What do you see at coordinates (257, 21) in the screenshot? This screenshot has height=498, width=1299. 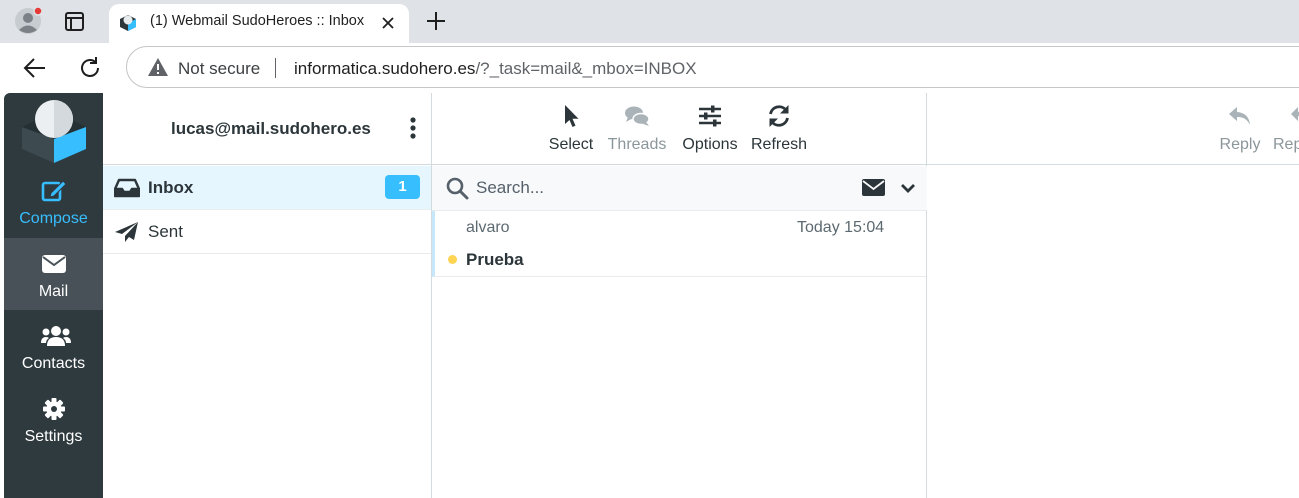 I see `tab-title: (1) Webmail SudoHeroes :: Inbox` at bounding box center [257, 21].